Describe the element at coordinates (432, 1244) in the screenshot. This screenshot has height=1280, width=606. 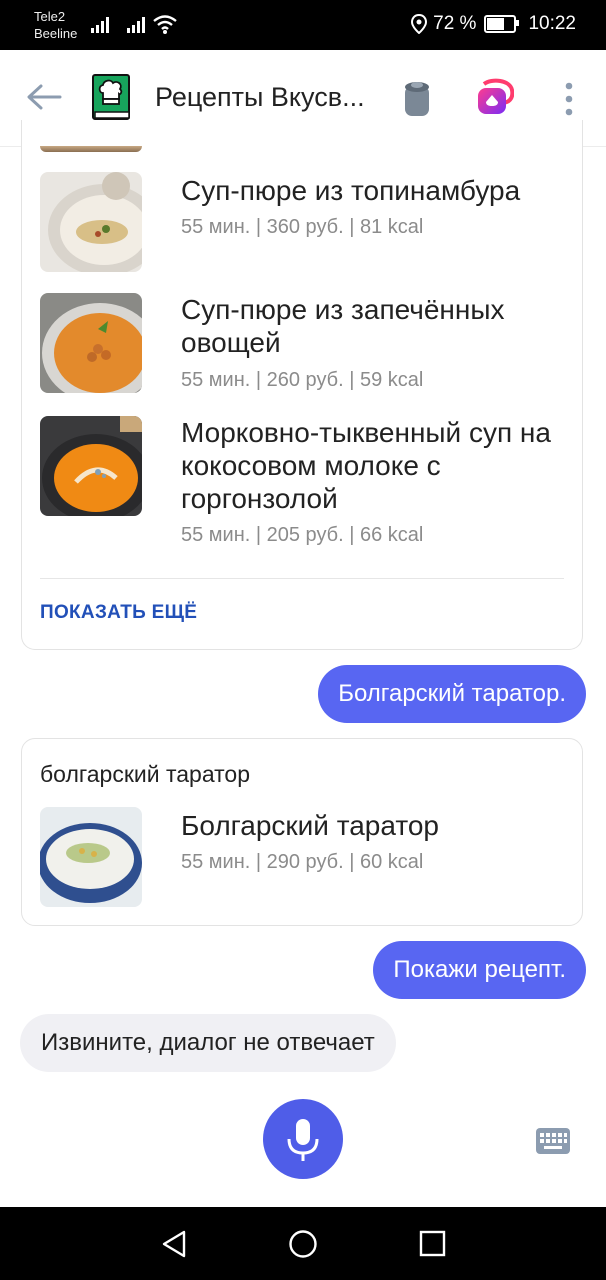
I see `nav-recents-icon` at that location.